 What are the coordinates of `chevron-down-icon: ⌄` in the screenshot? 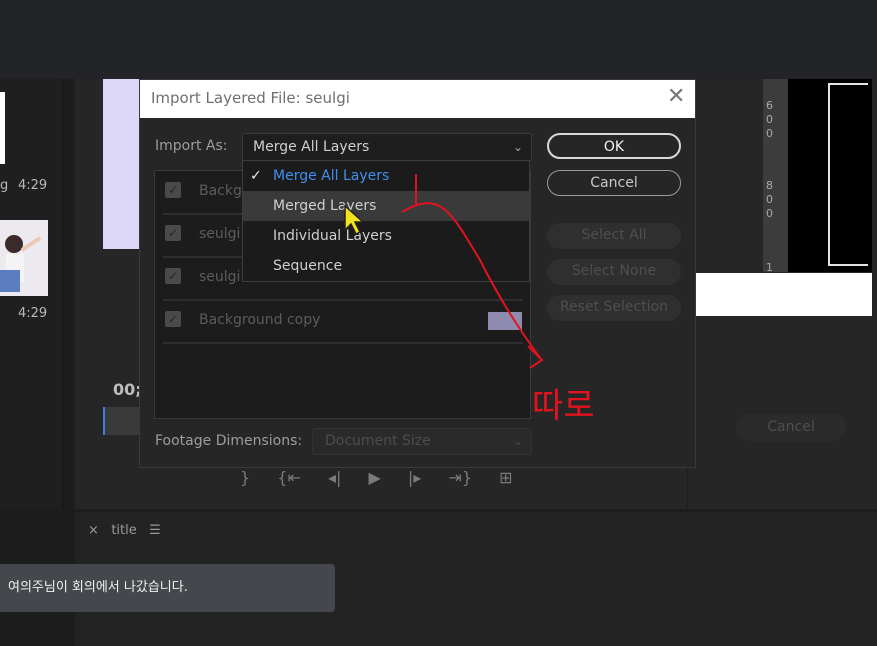 It's located at (517, 147).